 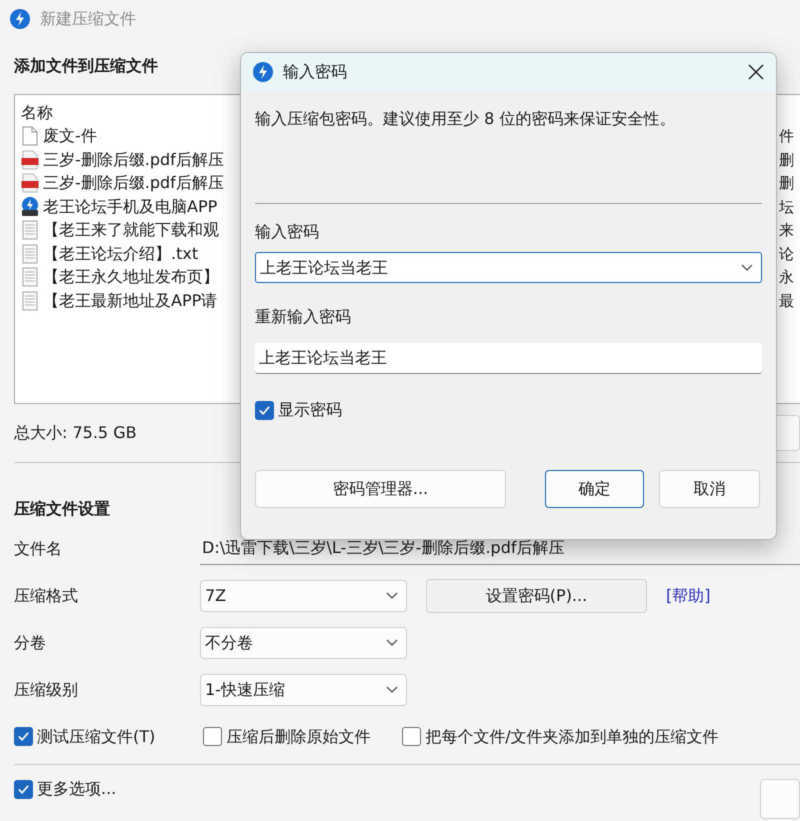 What do you see at coordinates (37, 112) in the screenshot?
I see `column-header: 名称` at bounding box center [37, 112].